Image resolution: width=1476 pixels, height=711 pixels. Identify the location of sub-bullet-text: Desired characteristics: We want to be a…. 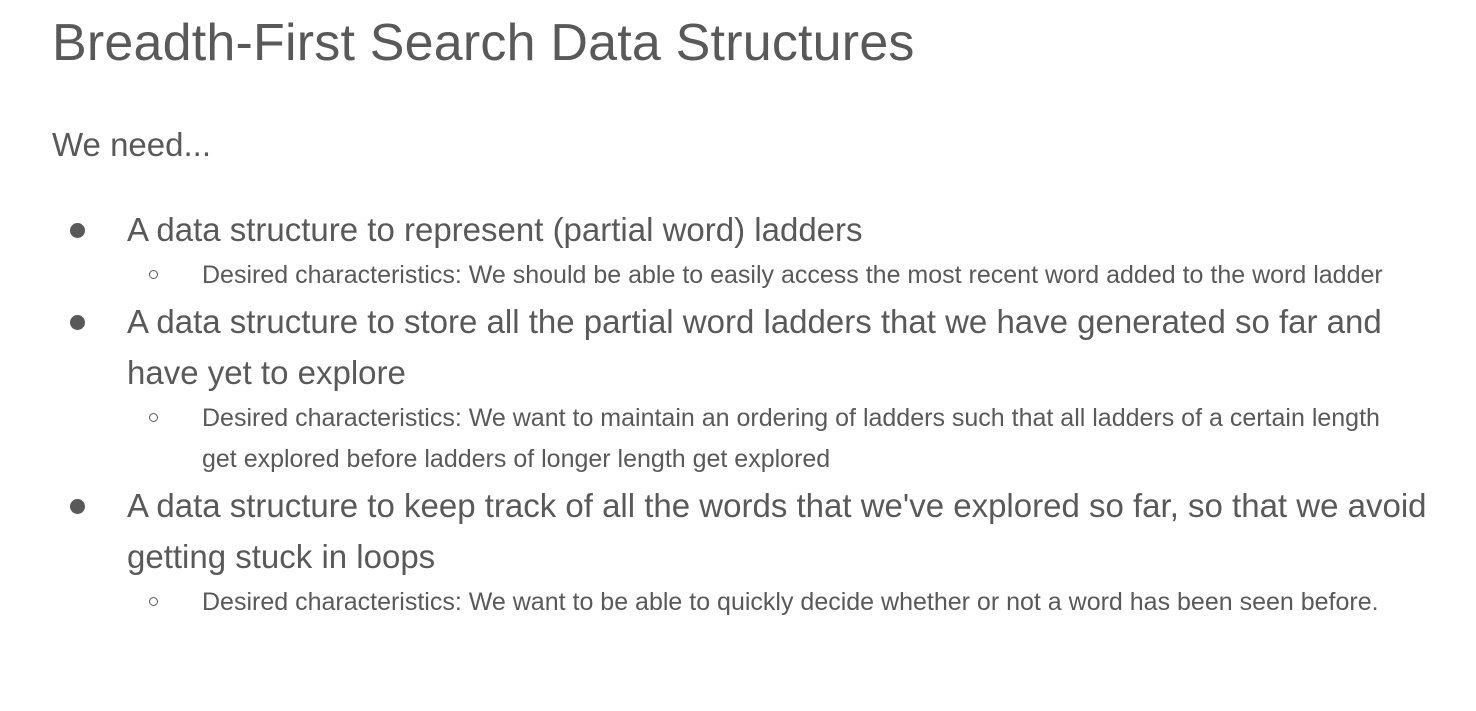
(790, 602).